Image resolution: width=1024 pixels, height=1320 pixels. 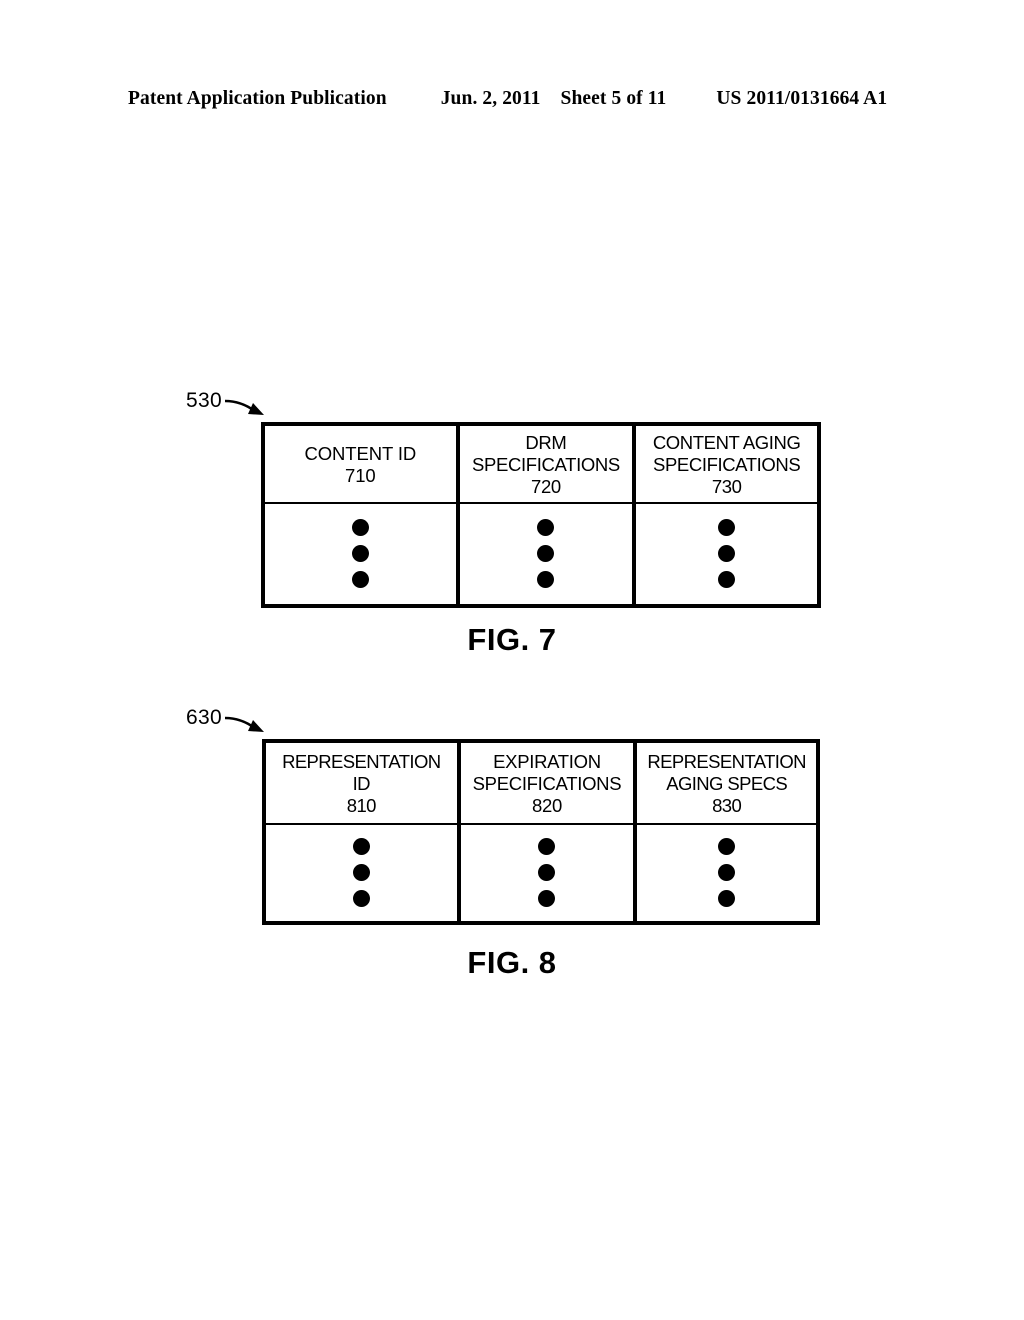 I want to click on figure-7-caption: FIG. 7, so click(x=512, y=639).